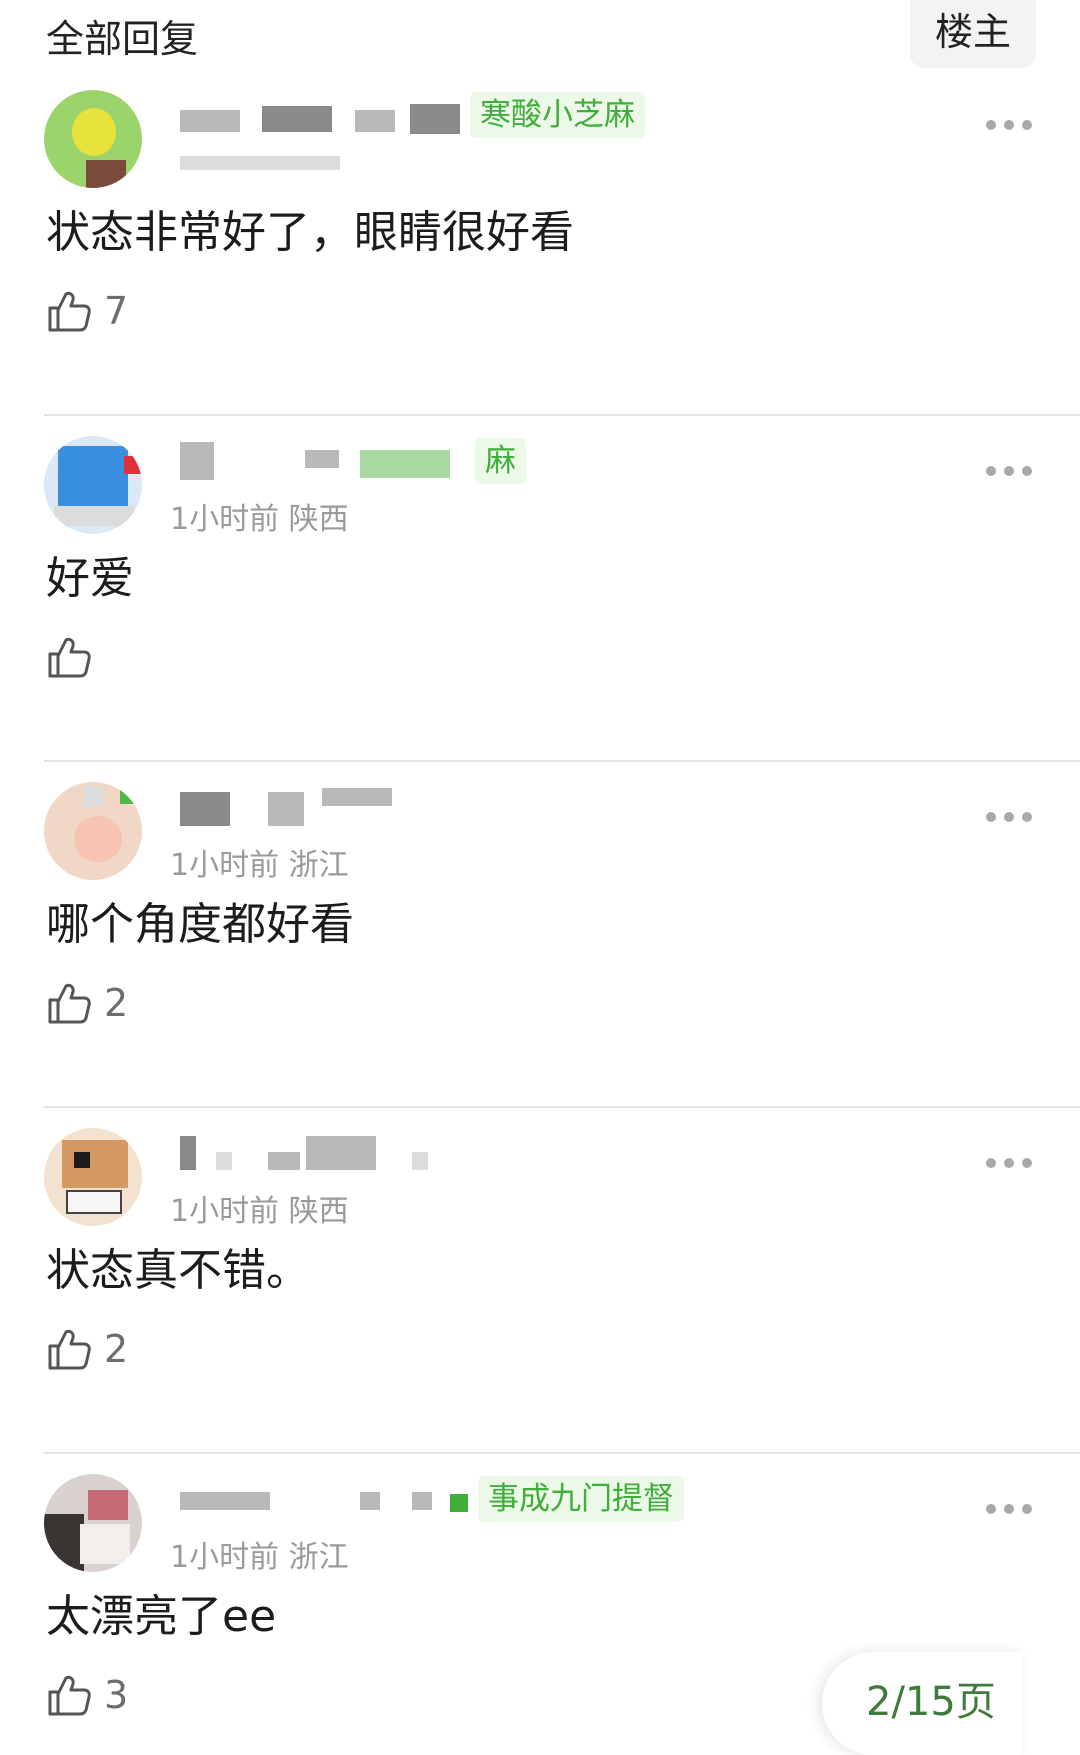 Image resolution: width=1080 pixels, height=1755 pixels. I want to click on page-title: 全部回复, so click(122, 39).